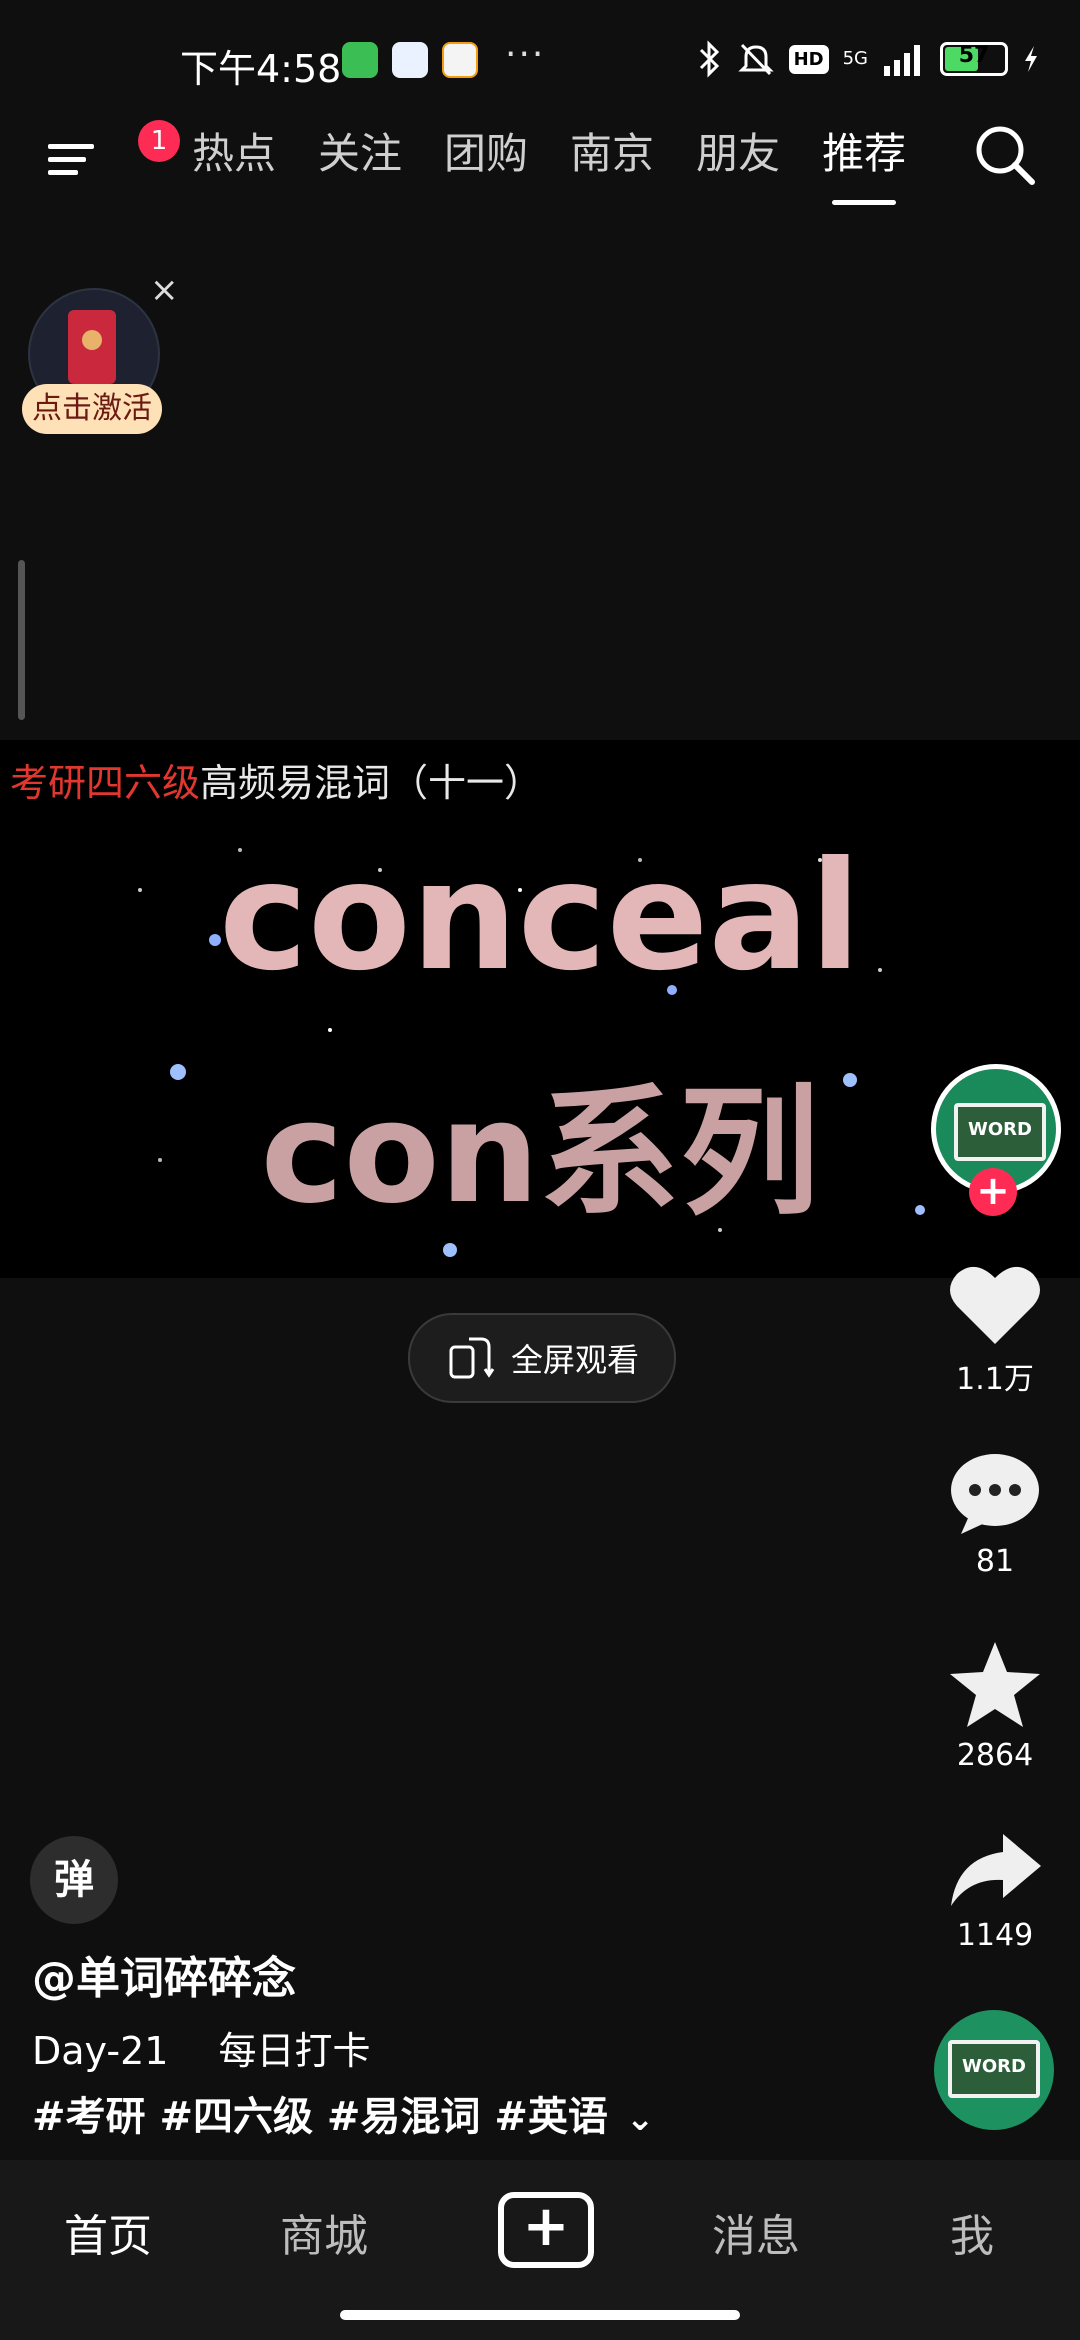  What do you see at coordinates (995, 1494) in the screenshot?
I see `comment-icon` at bounding box center [995, 1494].